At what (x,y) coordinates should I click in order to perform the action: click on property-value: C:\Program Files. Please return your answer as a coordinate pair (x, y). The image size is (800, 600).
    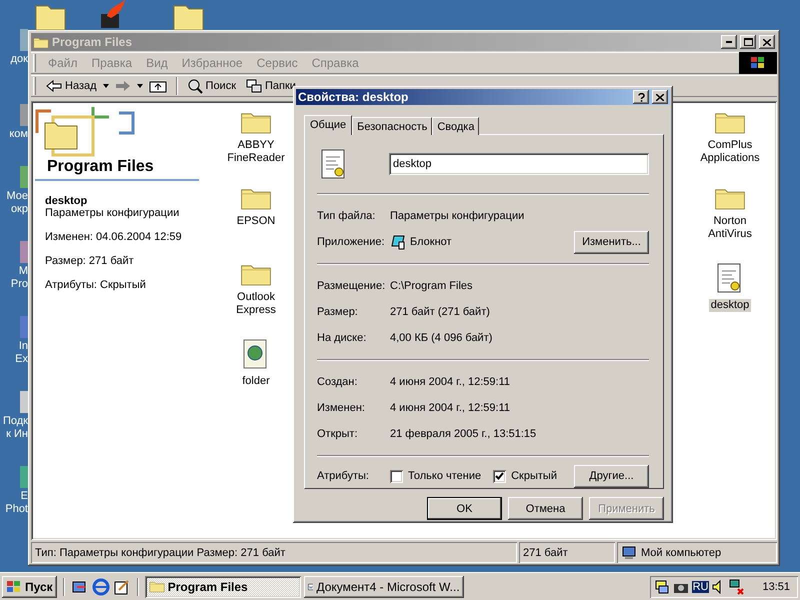
    Looking at the image, I should click on (431, 286).